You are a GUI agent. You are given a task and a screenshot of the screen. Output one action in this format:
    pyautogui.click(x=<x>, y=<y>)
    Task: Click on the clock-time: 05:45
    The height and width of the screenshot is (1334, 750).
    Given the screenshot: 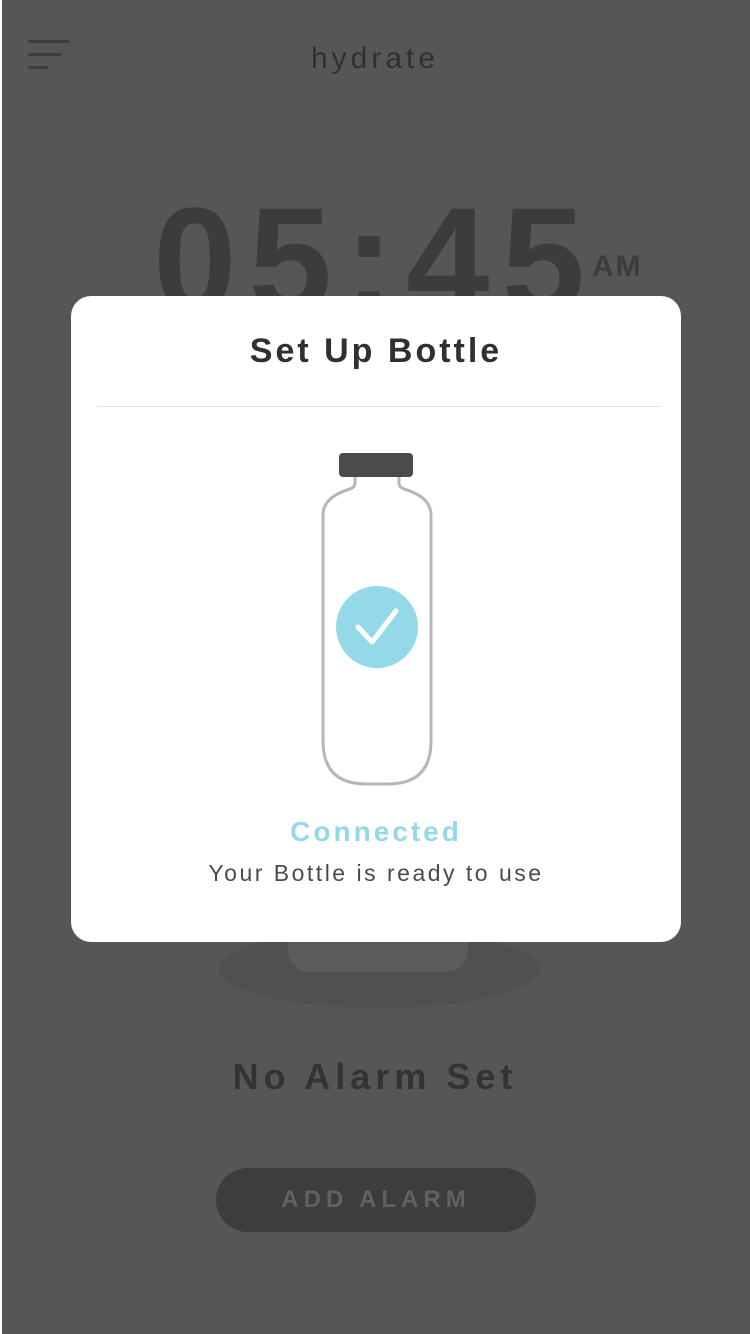 What is the action you would take?
    pyautogui.click(x=375, y=245)
    